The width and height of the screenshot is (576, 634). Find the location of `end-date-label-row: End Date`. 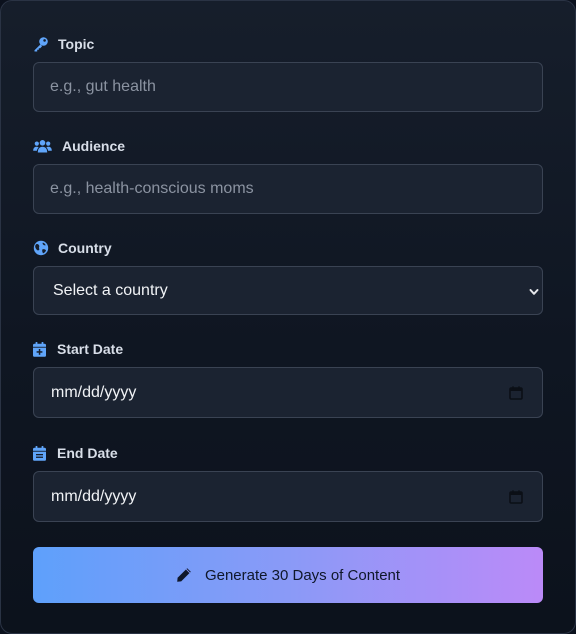

end-date-label-row: End Date is located at coordinates (288, 453).